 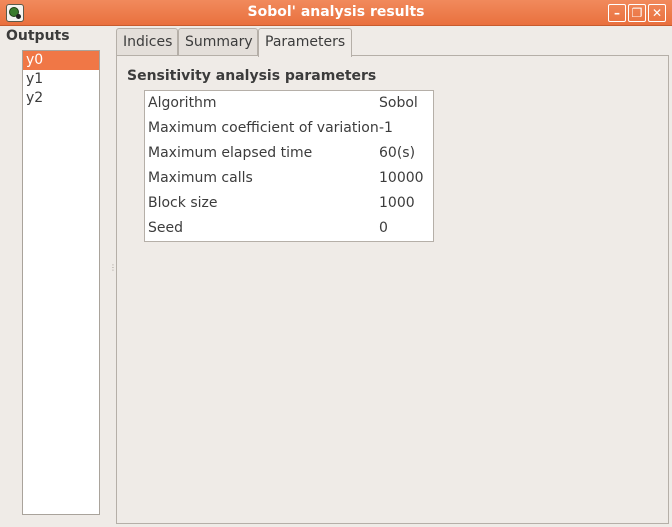 What do you see at coordinates (61, 60) in the screenshot?
I see `list-item-y0: y0` at bounding box center [61, 60].